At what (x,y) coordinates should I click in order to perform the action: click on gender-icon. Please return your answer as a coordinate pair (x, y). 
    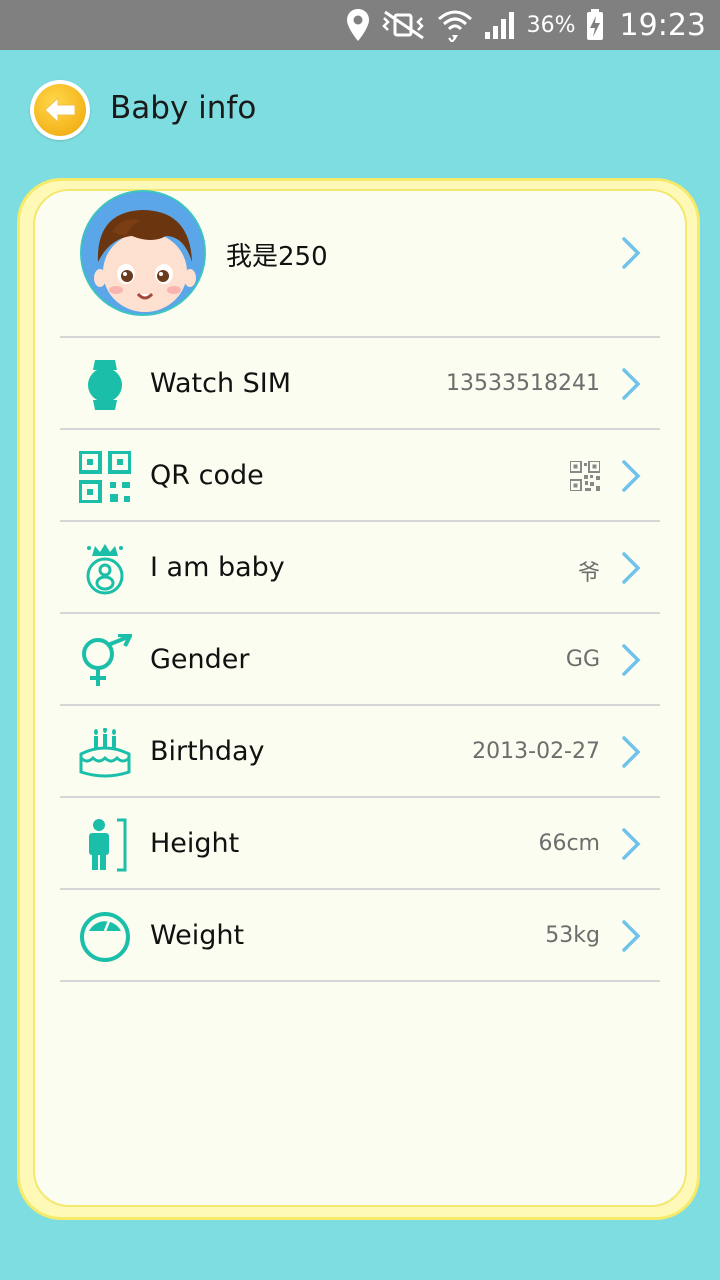
    Looking at the image, I should click on (105, 661).